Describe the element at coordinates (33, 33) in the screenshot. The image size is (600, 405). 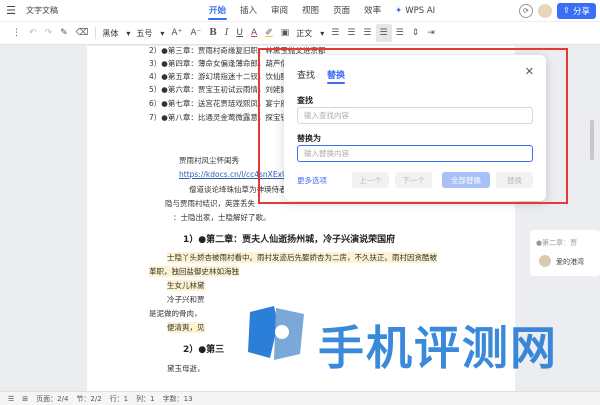
I see `undo-icon: ↶` at that location.